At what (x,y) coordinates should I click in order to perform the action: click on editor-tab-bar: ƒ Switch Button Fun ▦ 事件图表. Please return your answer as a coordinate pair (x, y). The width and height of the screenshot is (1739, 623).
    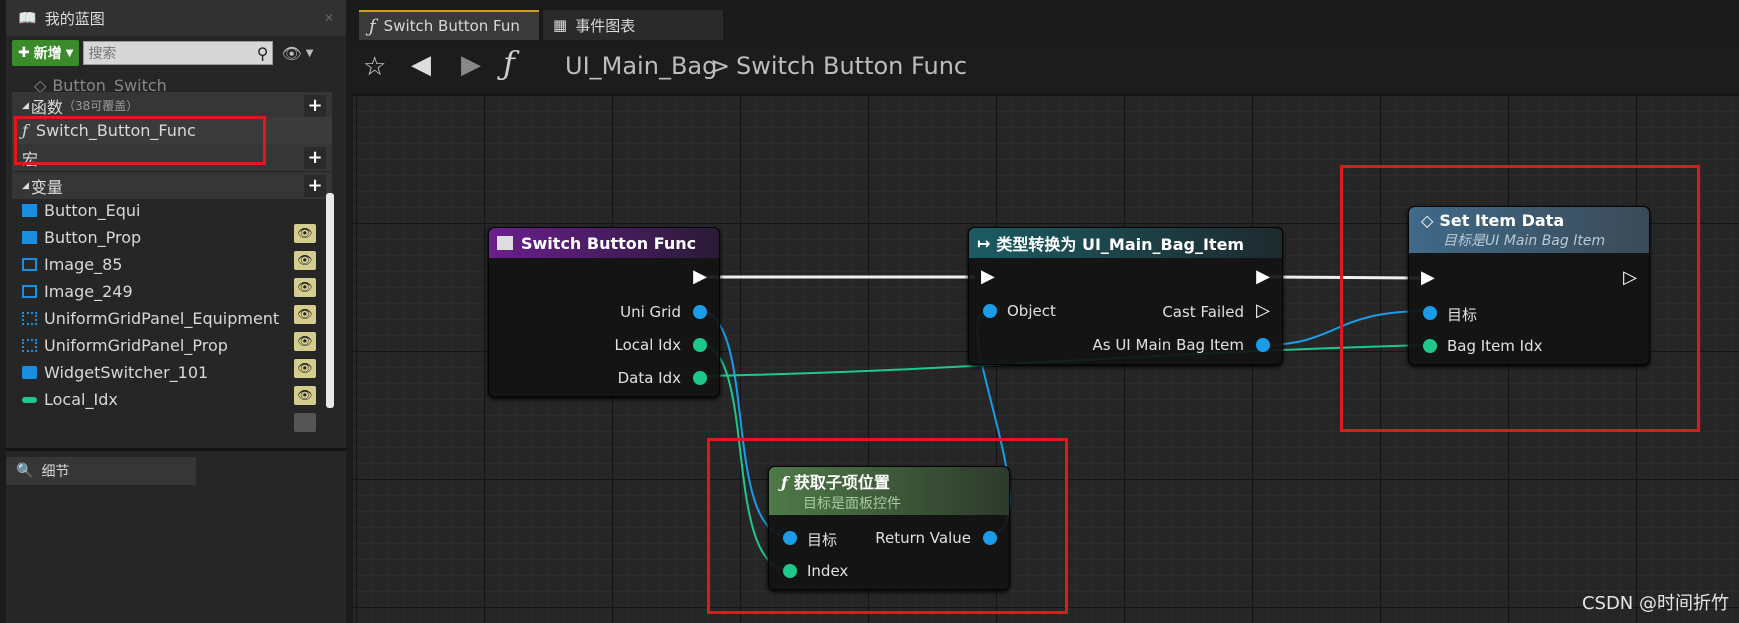
    Looking at the image, I should click on (1046, 21).